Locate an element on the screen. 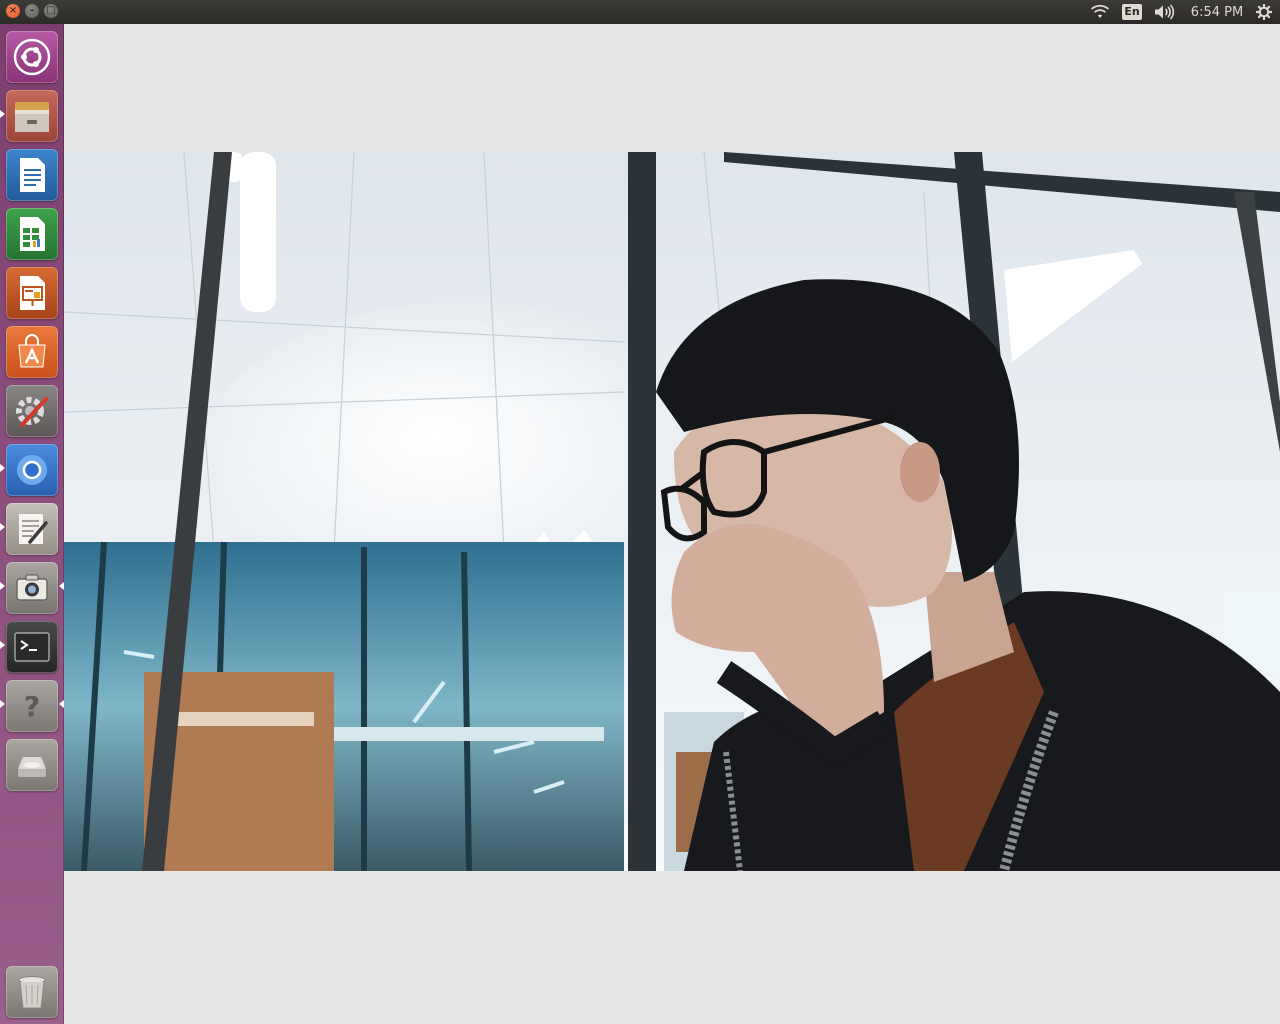 Image resolution: width=1280 pixels, height=1024 pixels. terminal-icon is located at coordinates (32, 647).